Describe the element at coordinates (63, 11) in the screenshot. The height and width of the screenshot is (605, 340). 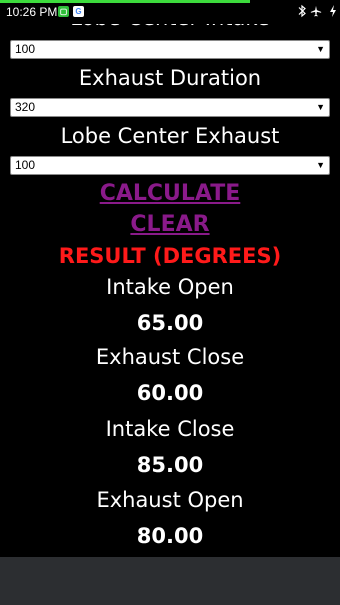
I see `app-notification-icon: ▢` at that location.